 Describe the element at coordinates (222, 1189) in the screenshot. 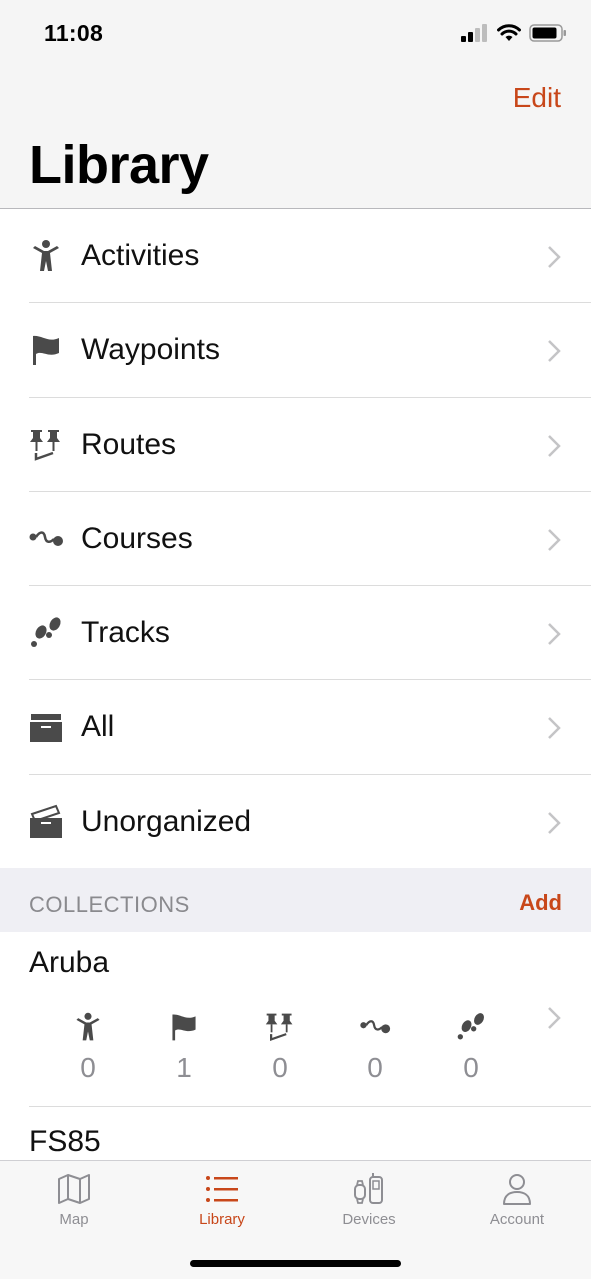

I see `list-icon` at that location.